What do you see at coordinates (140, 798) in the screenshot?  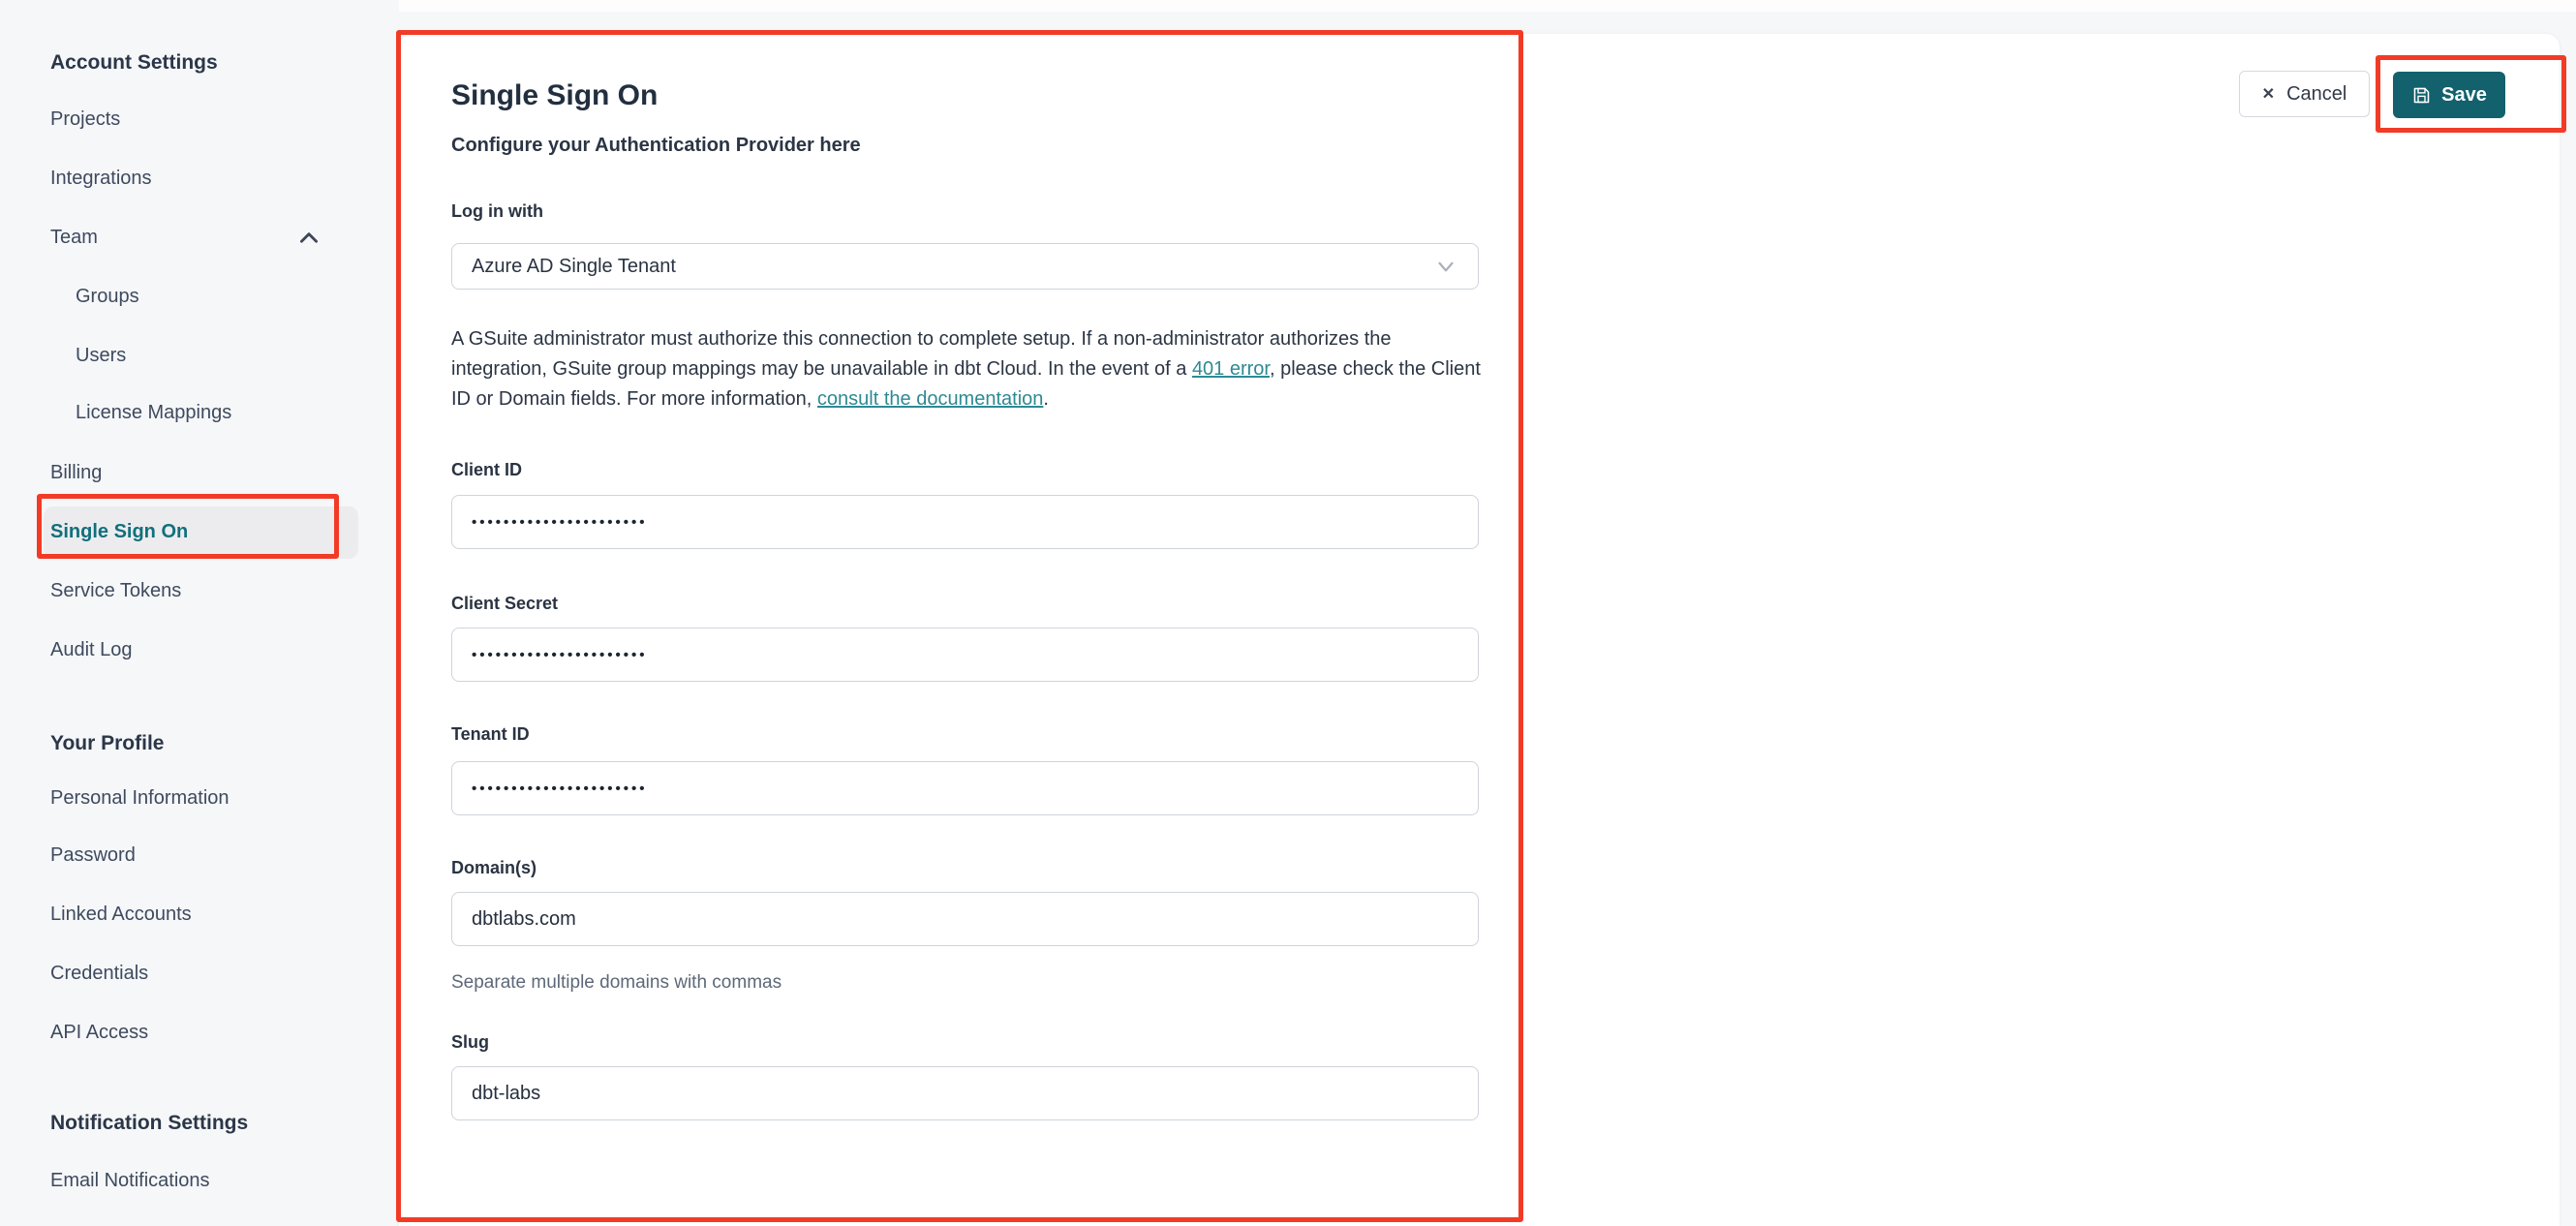 I see `sidebar-item-personal-information: Personal Information` at bounding box center [140, 798].